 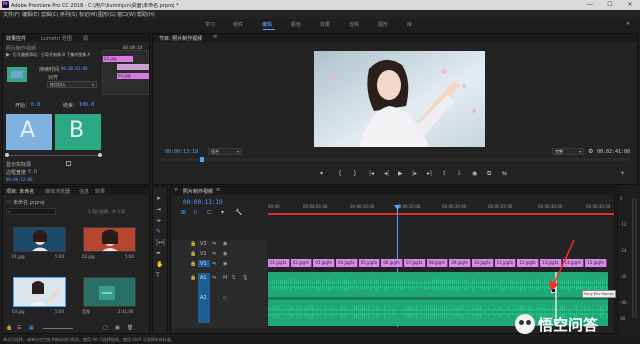 I want to click on new-item-icon: ▣, so click(x=117, y=328).